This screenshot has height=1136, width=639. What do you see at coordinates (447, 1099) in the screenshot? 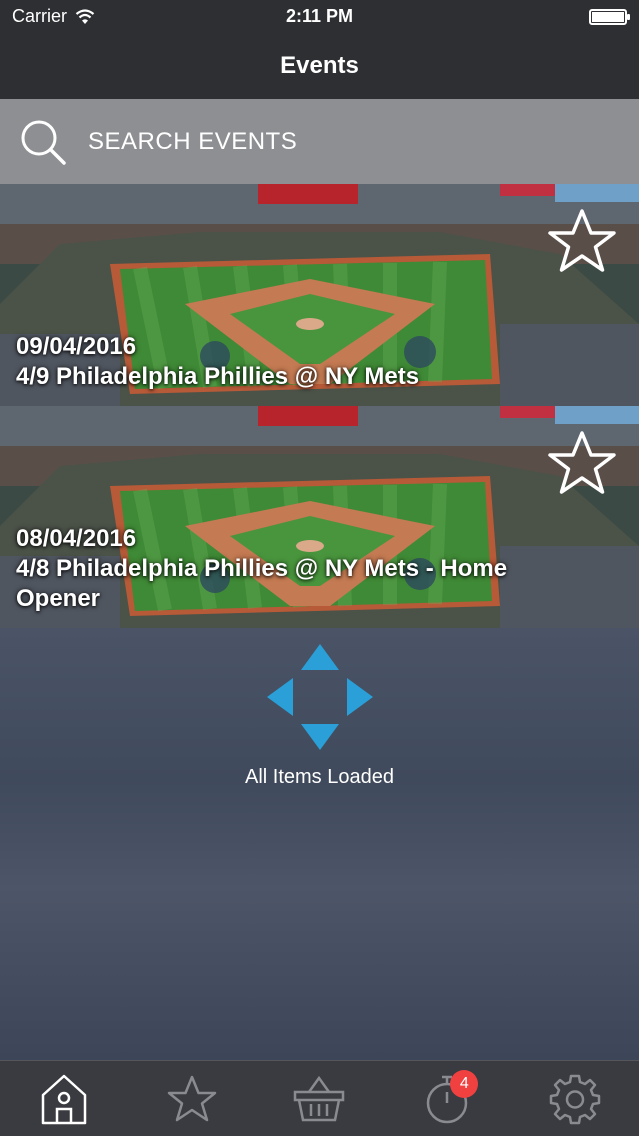
I see `tab-timer: 4` at bounding box center [447, 1099].